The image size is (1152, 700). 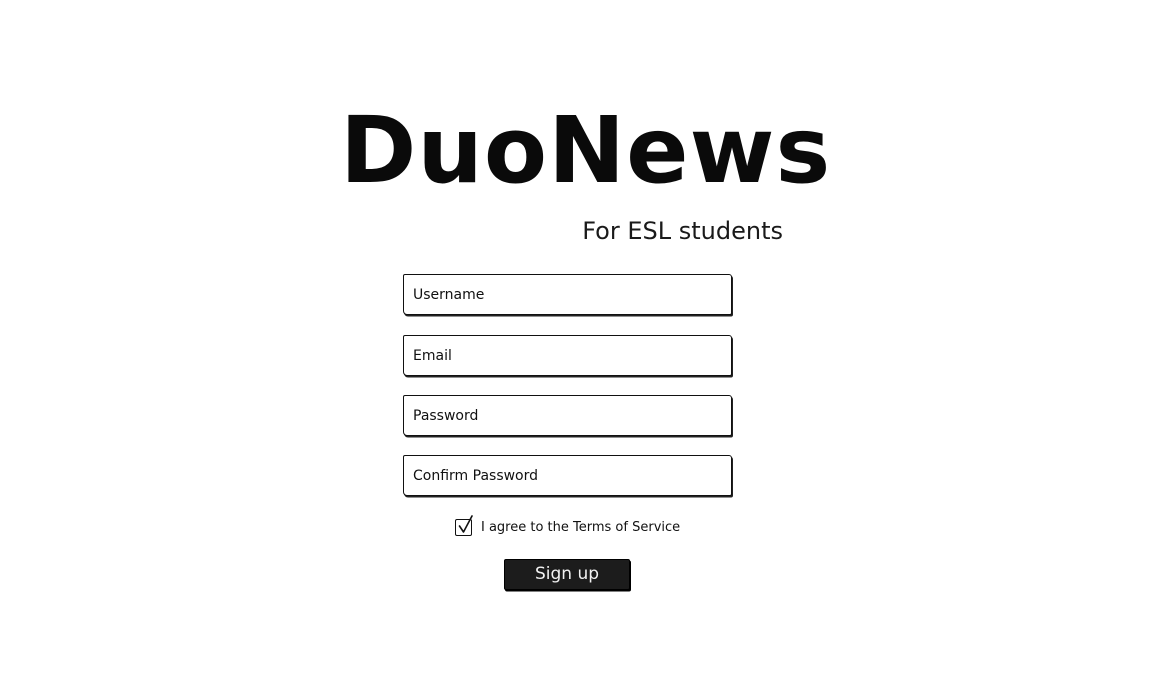 What do you see at coordinates (682, 231) in the screenshot?
I see `app-tagline: For ESL students` at bounding box center [682, 231].